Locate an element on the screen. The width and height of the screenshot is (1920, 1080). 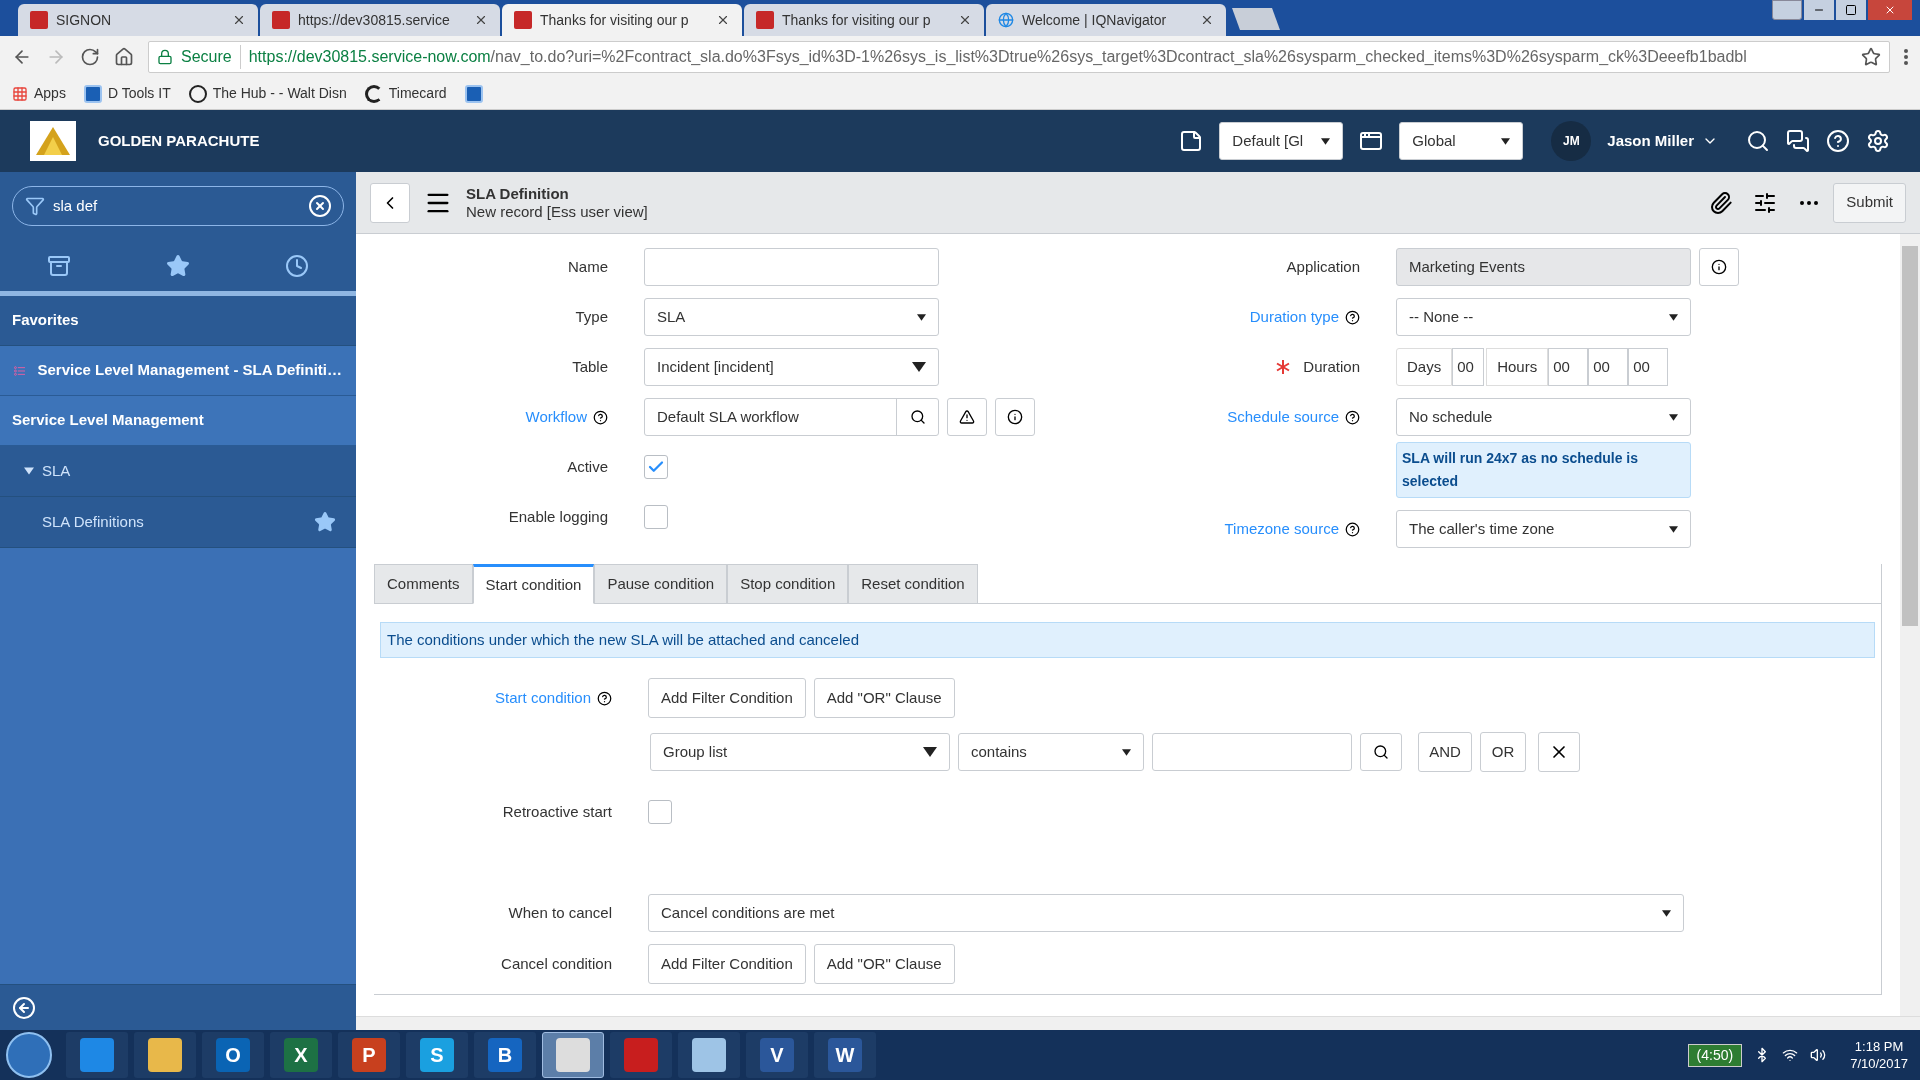
application-item: Service Level Management is located at coordinates (178, 421).